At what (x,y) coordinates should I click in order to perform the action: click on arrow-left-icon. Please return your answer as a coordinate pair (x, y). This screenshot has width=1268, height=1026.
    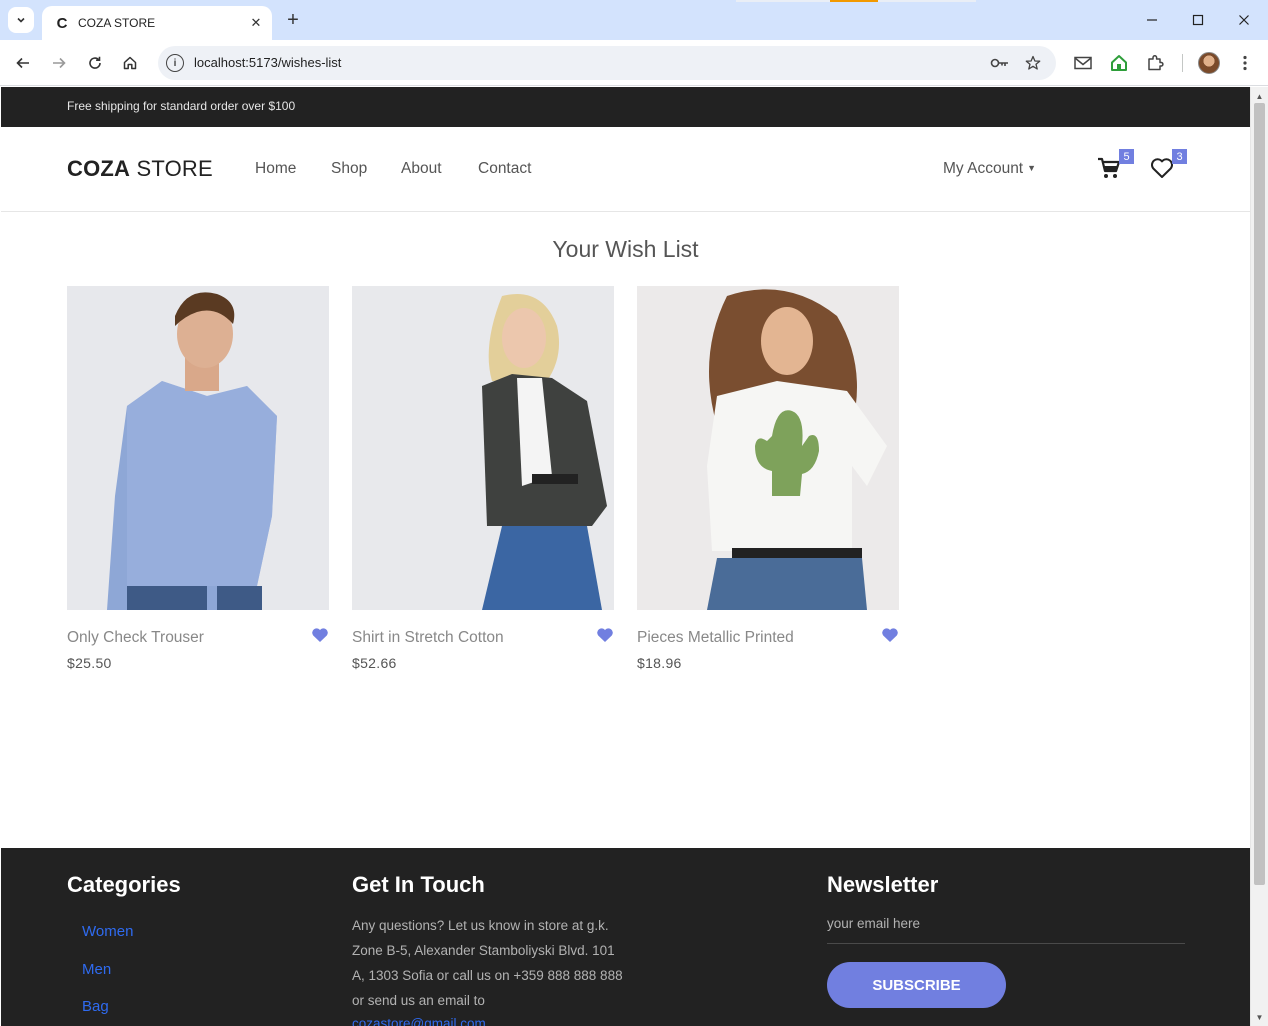
    Looking at the image, I should click on (22, 63).